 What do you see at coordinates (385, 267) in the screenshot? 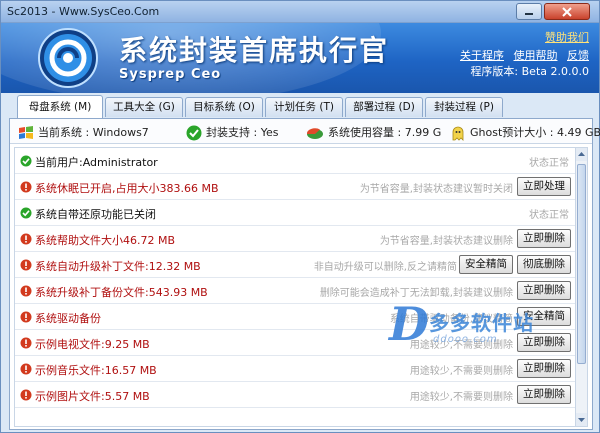
I see `item-note: 非自动升级可以删除,反之请精简` at bounding box center [385, 267].